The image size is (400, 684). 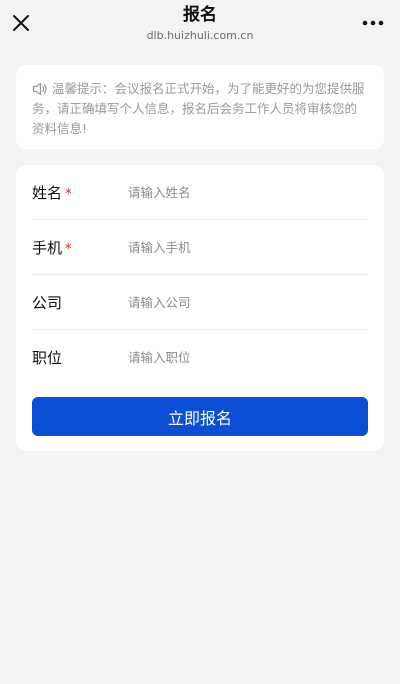 I want to click on company-input, so click(x=248, y=302).